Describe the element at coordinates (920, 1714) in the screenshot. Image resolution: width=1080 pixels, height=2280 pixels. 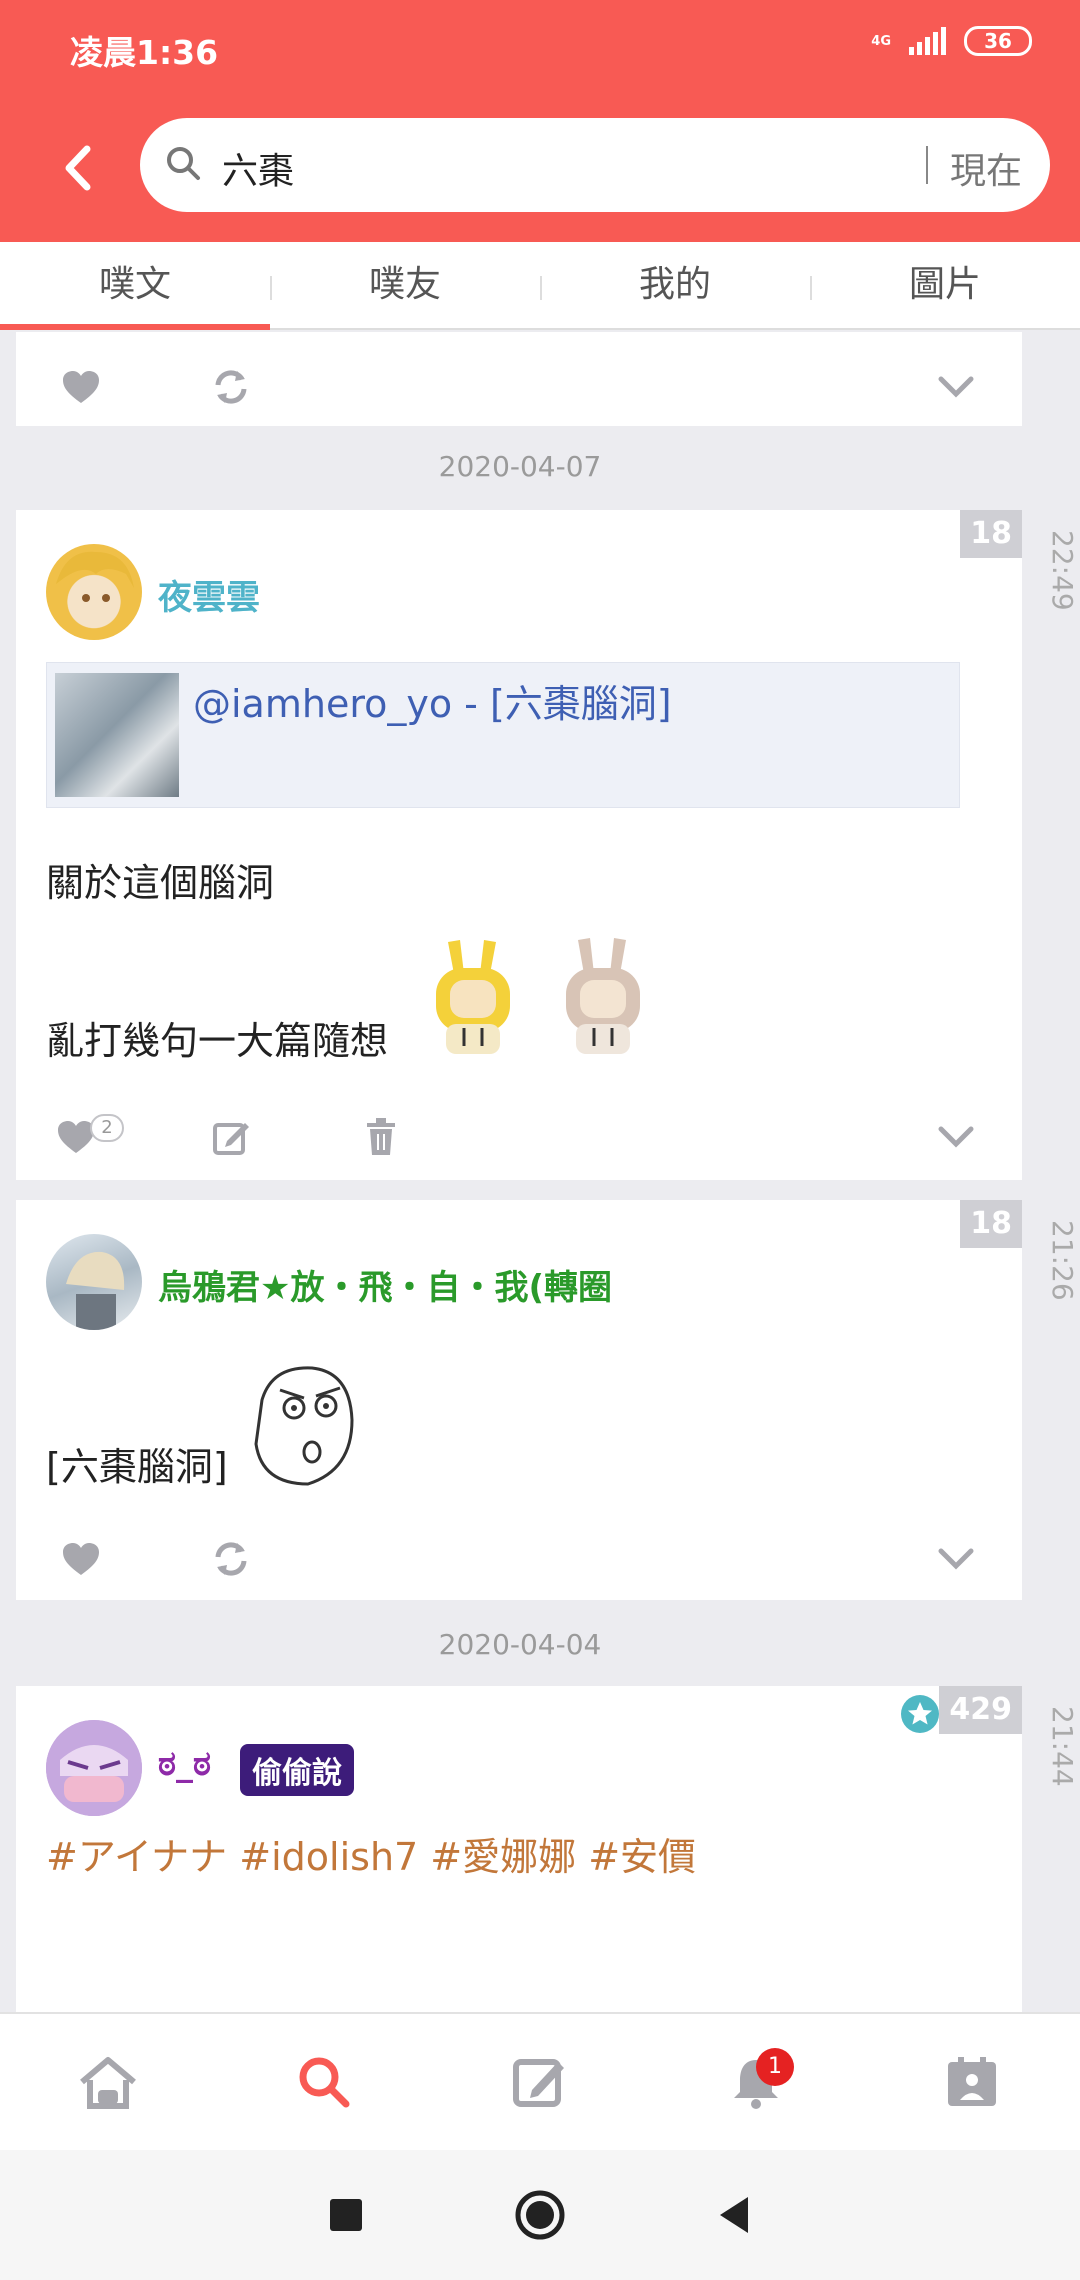
I see `star-badge-icon` at that location.